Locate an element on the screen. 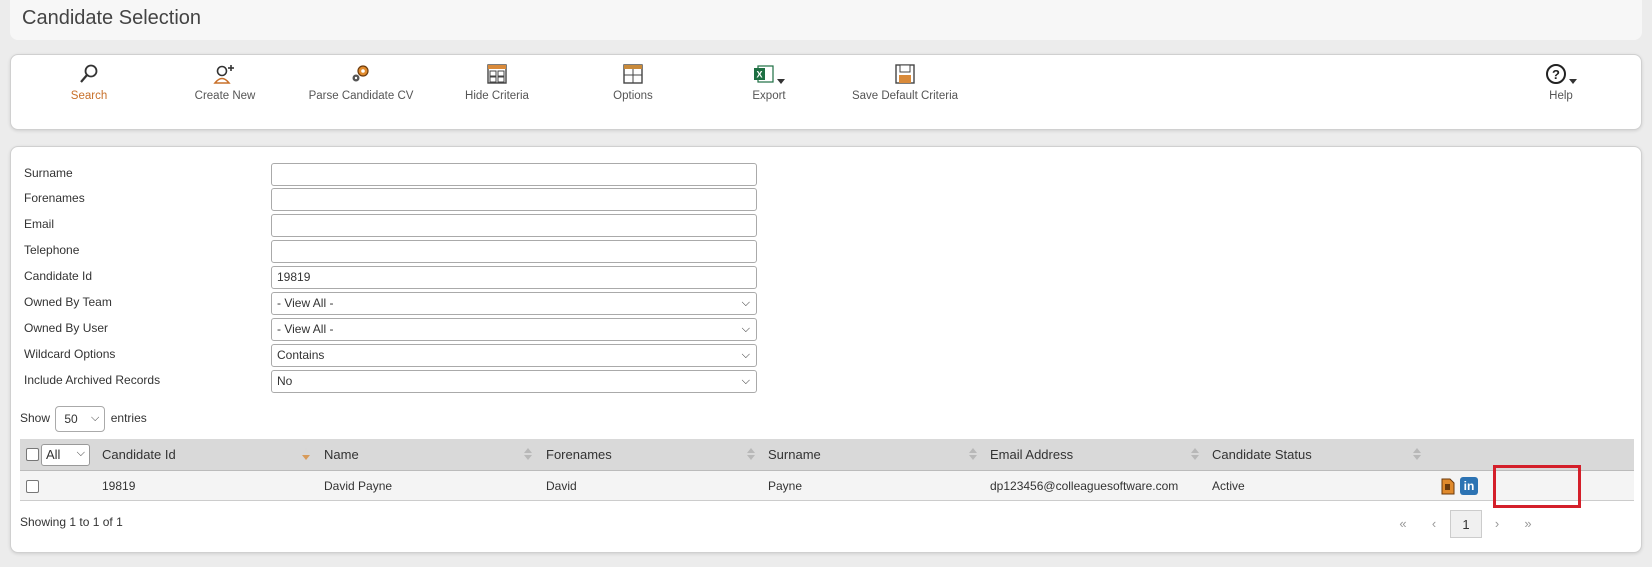 The width and height of the screenshot is (1652, 567). cell-name: David Payne is located at coordinates (358, 486).